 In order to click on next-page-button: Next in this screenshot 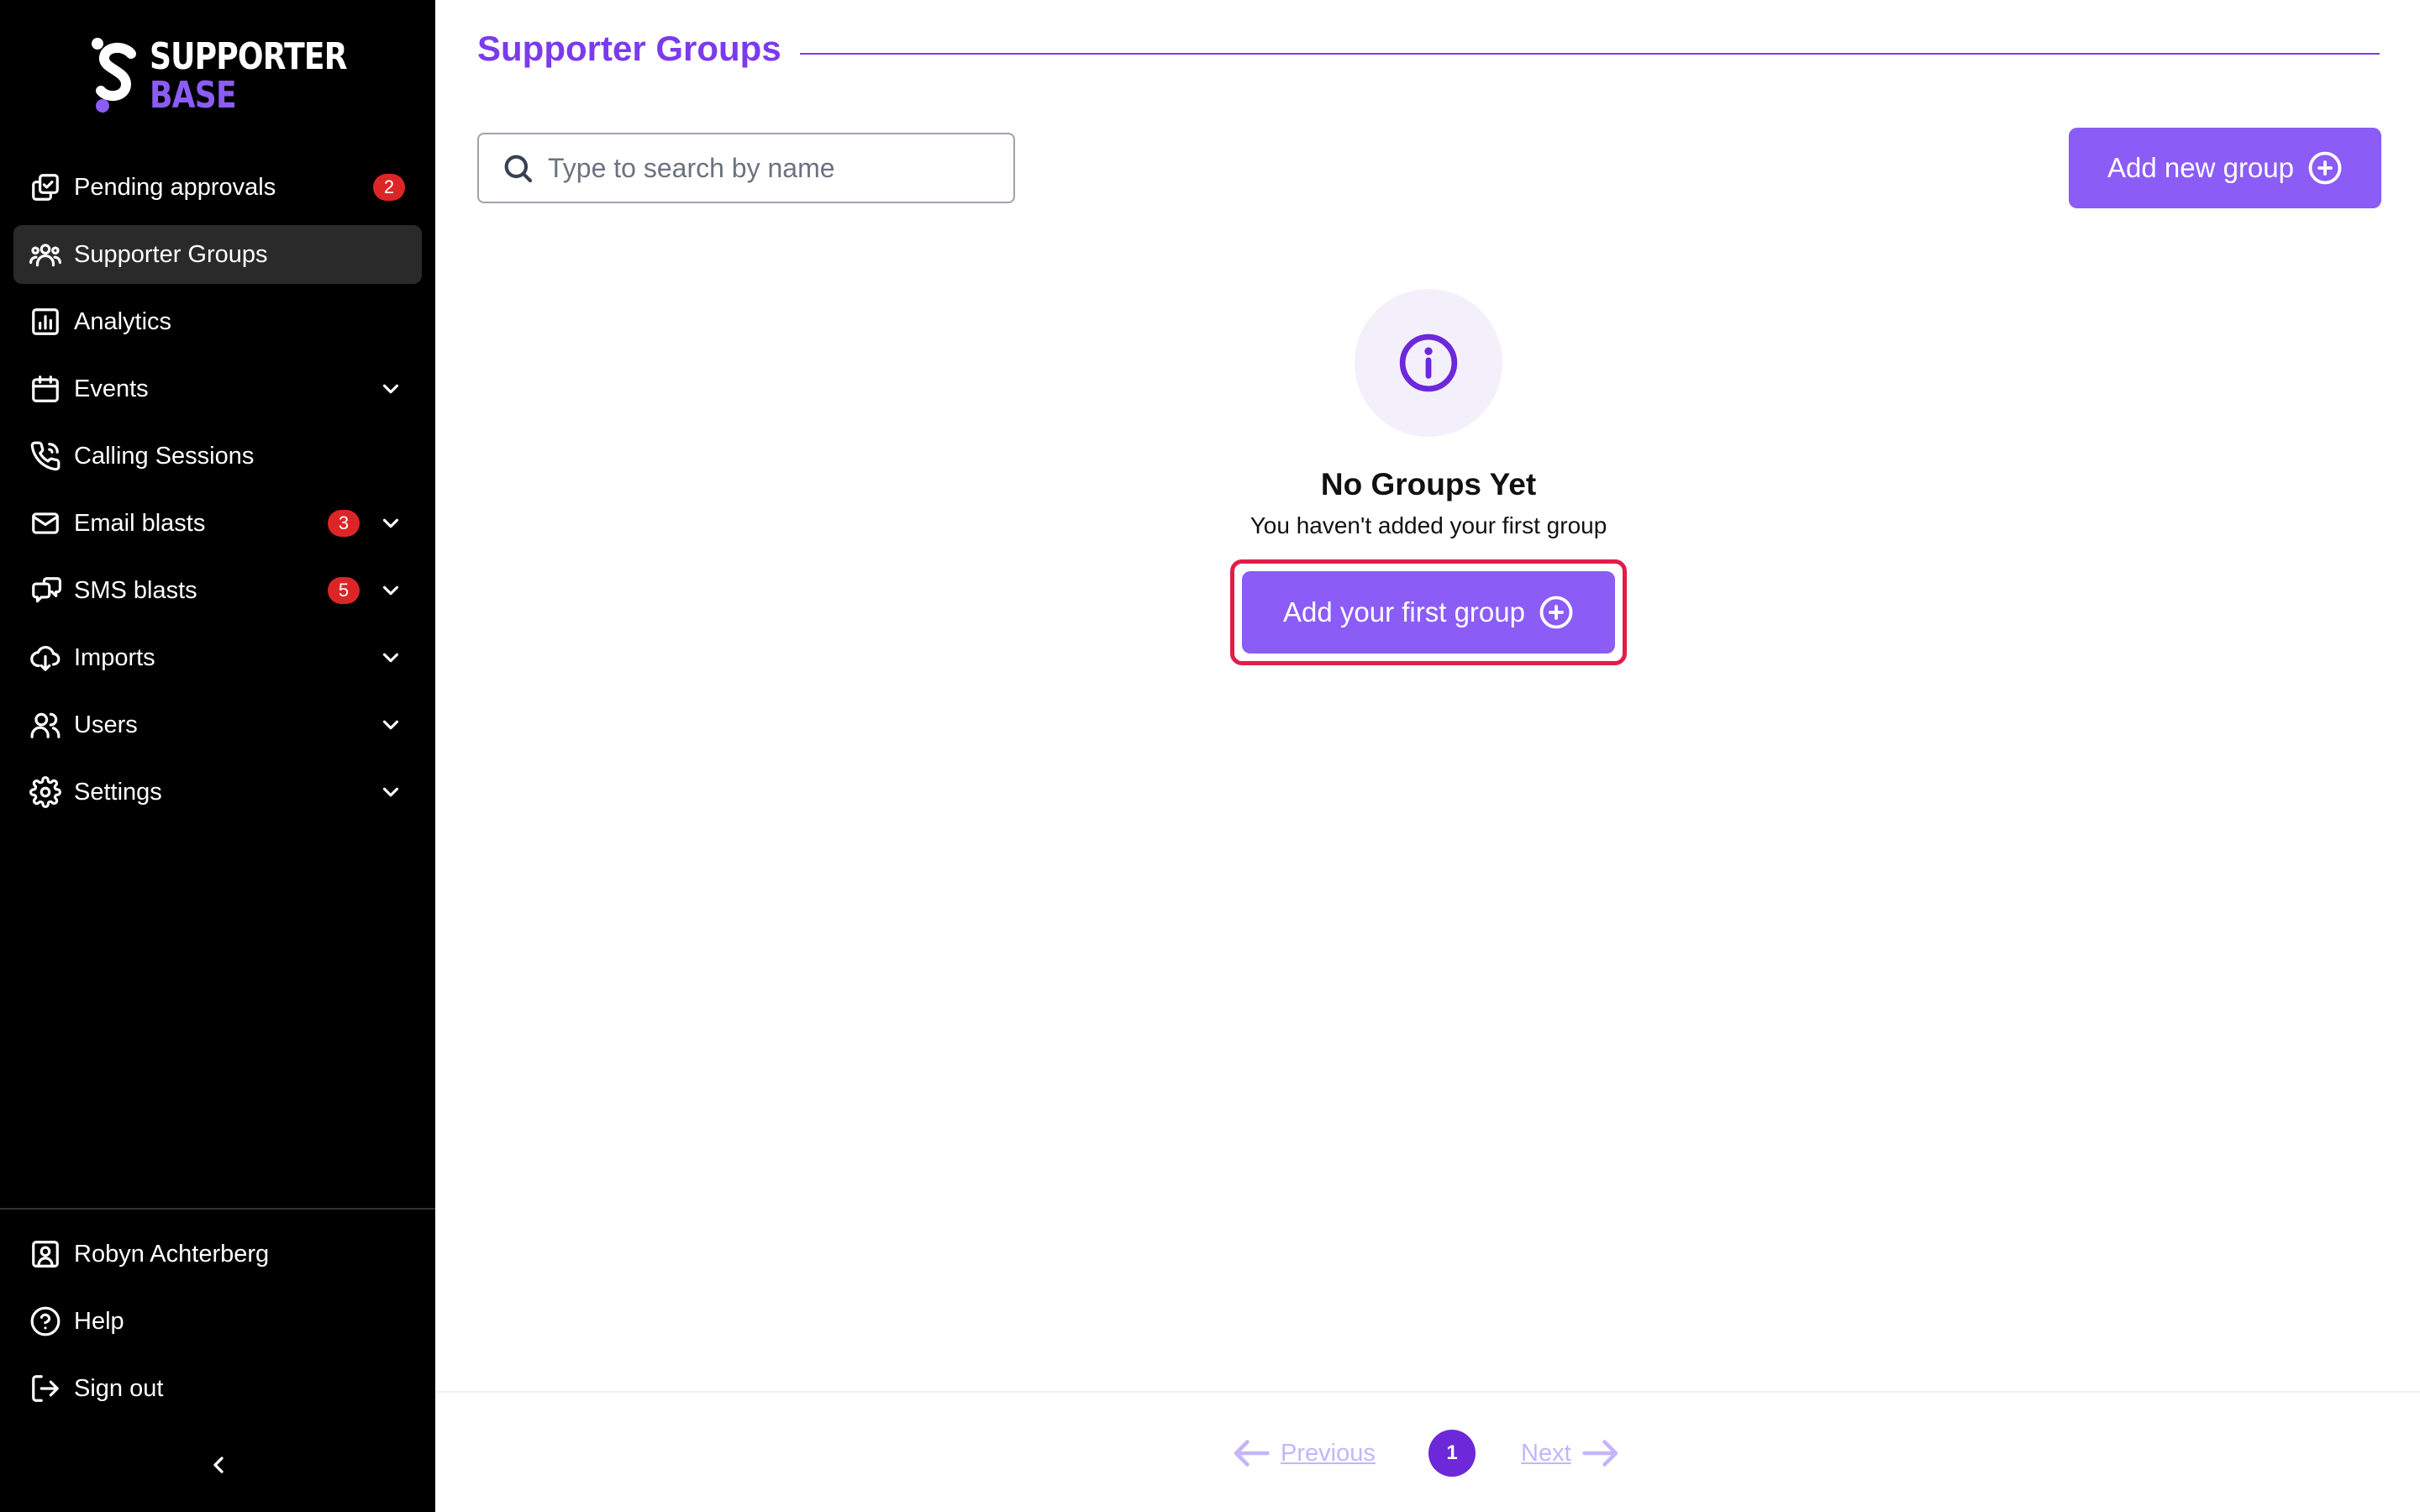, I will do `click(1570, 1453)`.